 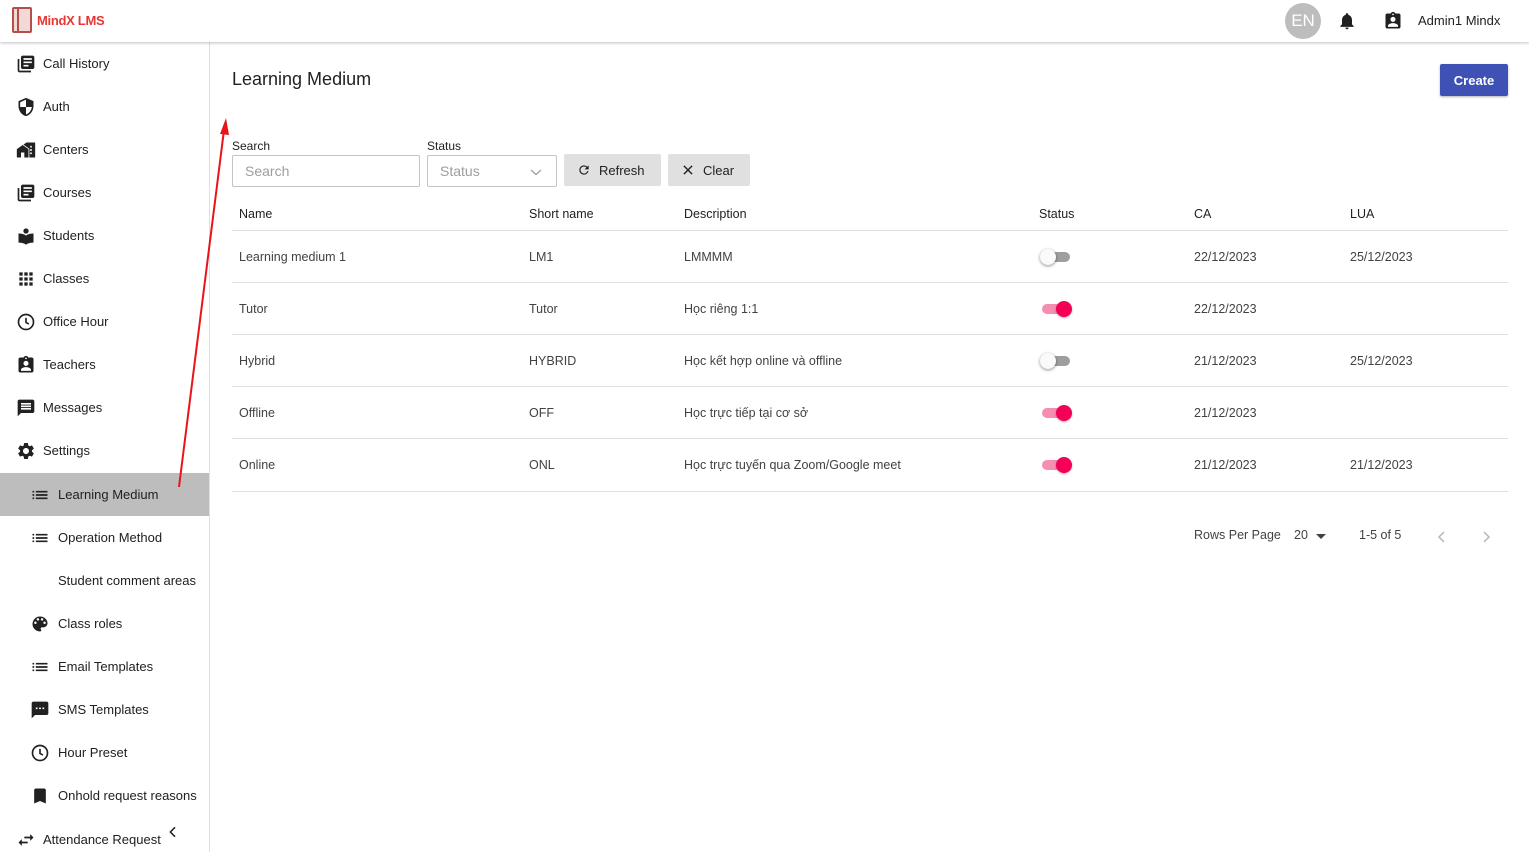 I want to click on language-switcher: EN, so click(x=1303, y=21).